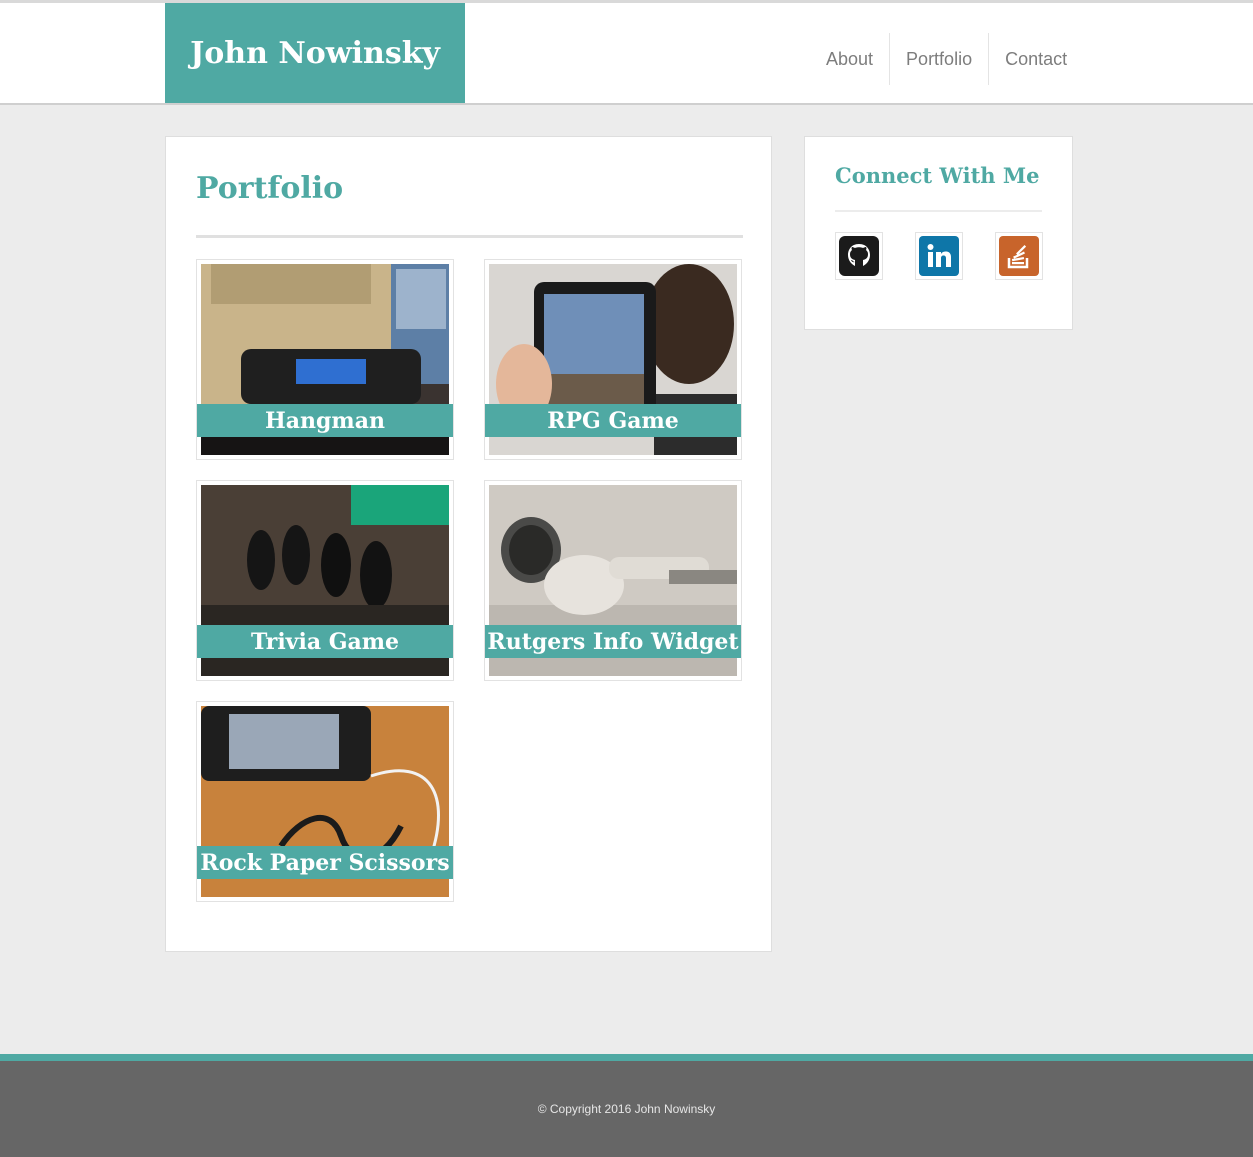  Describe the element at coordinates (270, 188) in the screenshot. I see `page-title: Portfolio` at that location.